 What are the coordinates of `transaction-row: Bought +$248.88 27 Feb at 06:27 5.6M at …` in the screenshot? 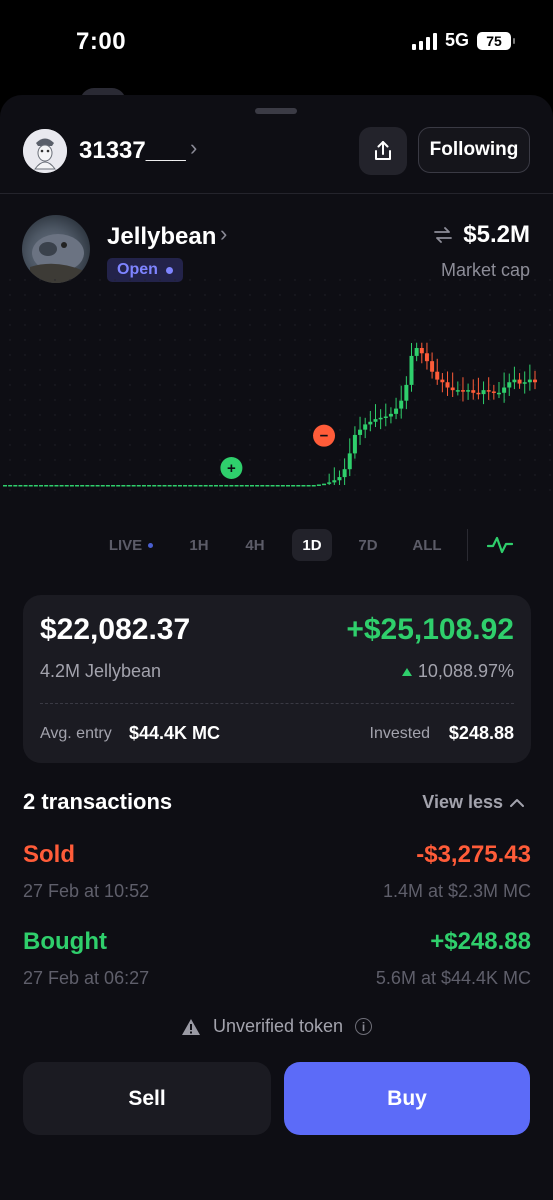 It's located at (277, 963).